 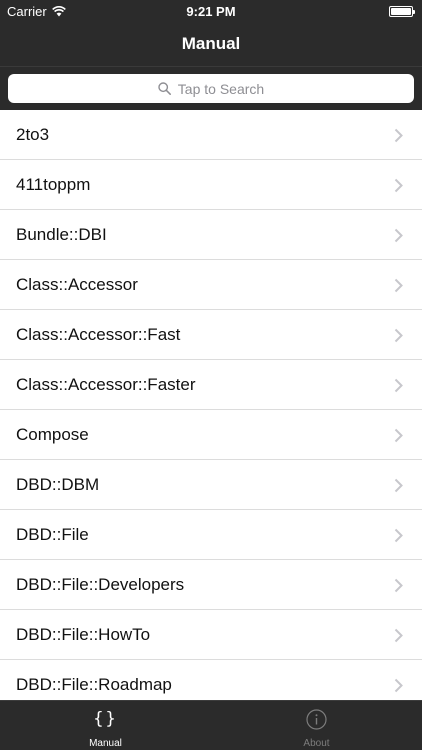 I want to click on list-item: DBD::File::Developers, so click(x=211, y=585).